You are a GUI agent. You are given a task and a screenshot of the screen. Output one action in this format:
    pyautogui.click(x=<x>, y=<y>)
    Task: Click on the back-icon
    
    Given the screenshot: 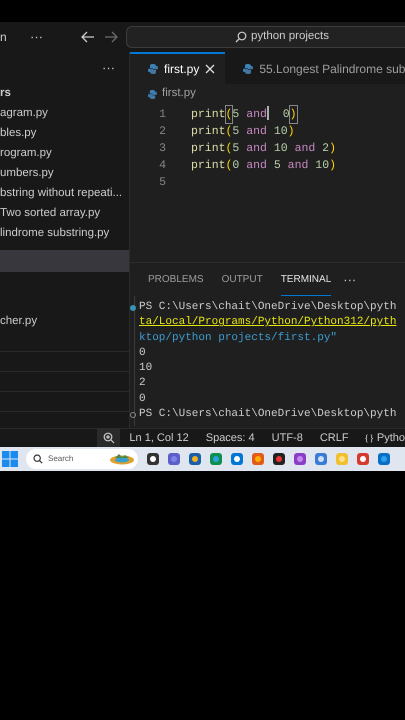 What is the action you would take?
    pyautogui.click(x=88, y=37)
    